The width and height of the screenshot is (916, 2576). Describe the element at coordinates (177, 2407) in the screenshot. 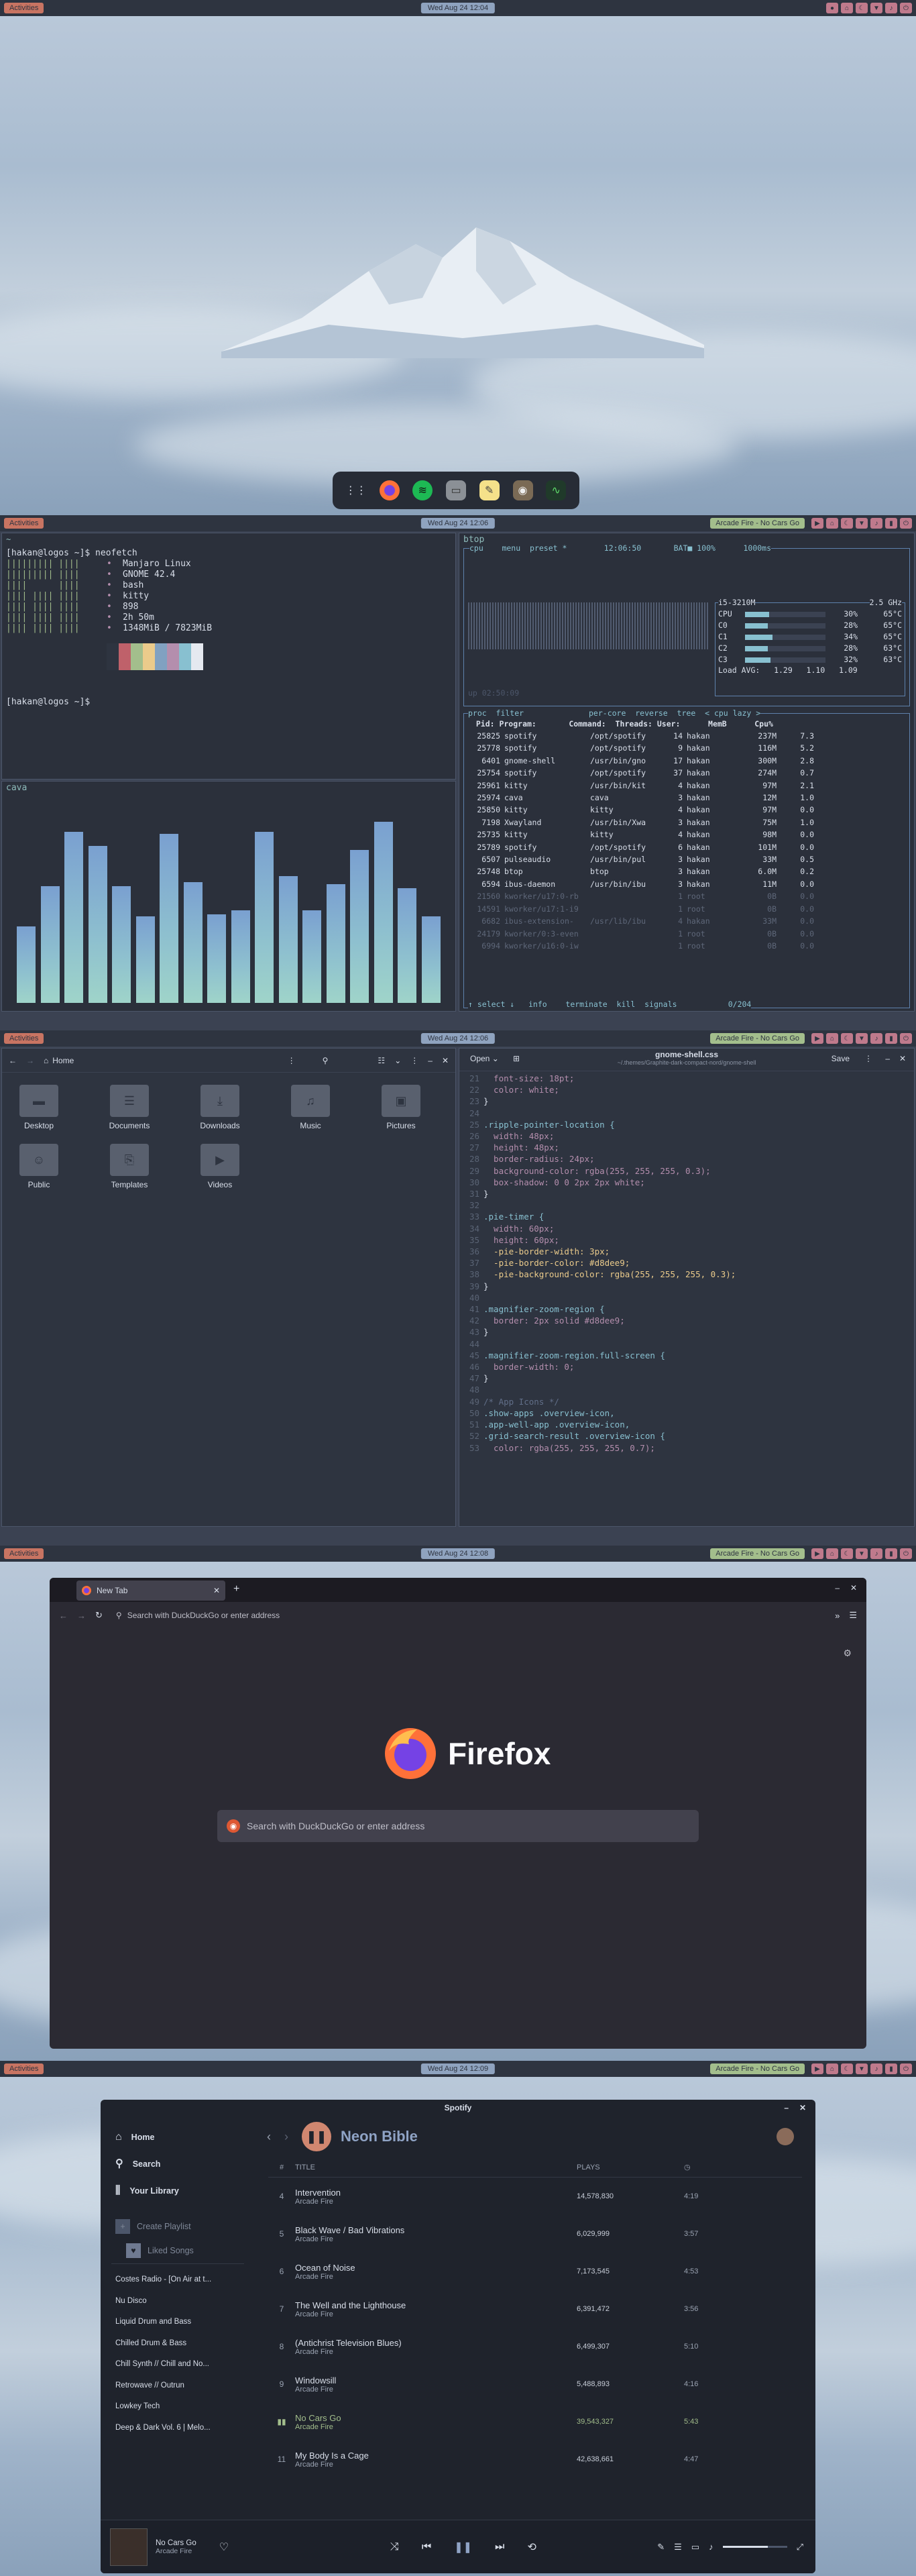

I see `playlist-item: Lowkey Tech` at that location.